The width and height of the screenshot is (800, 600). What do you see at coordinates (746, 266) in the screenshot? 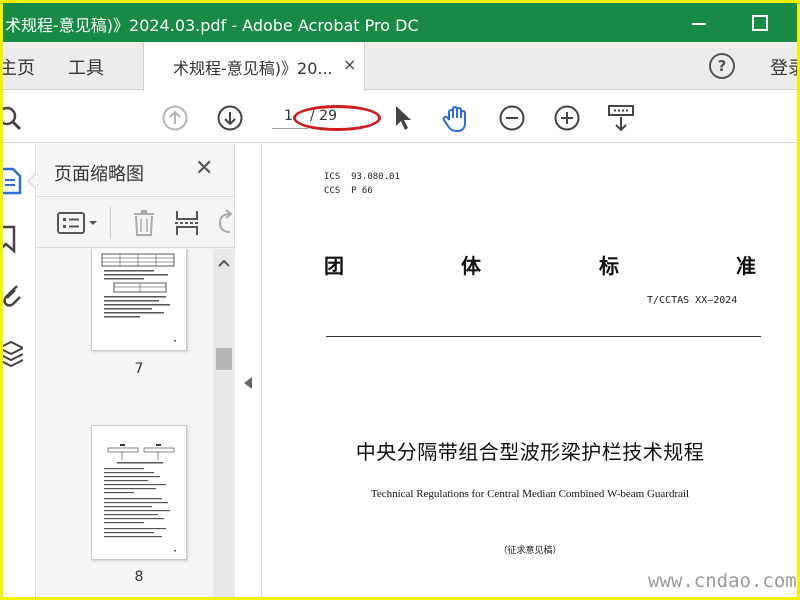
I see `standard-char: 准` at bounding box center [746, 266].